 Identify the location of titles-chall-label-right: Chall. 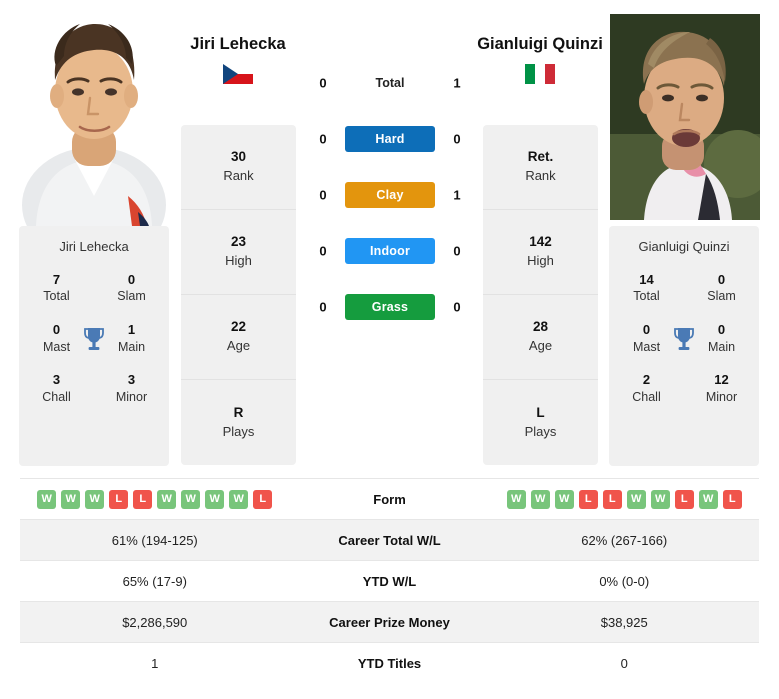
(646, 396).